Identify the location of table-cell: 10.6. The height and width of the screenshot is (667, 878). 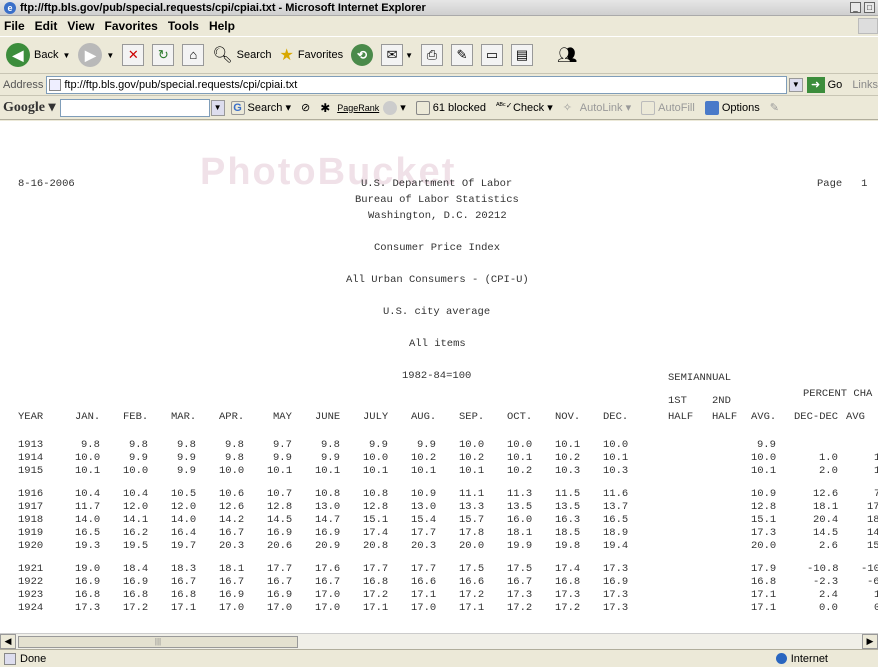
(232, 494).